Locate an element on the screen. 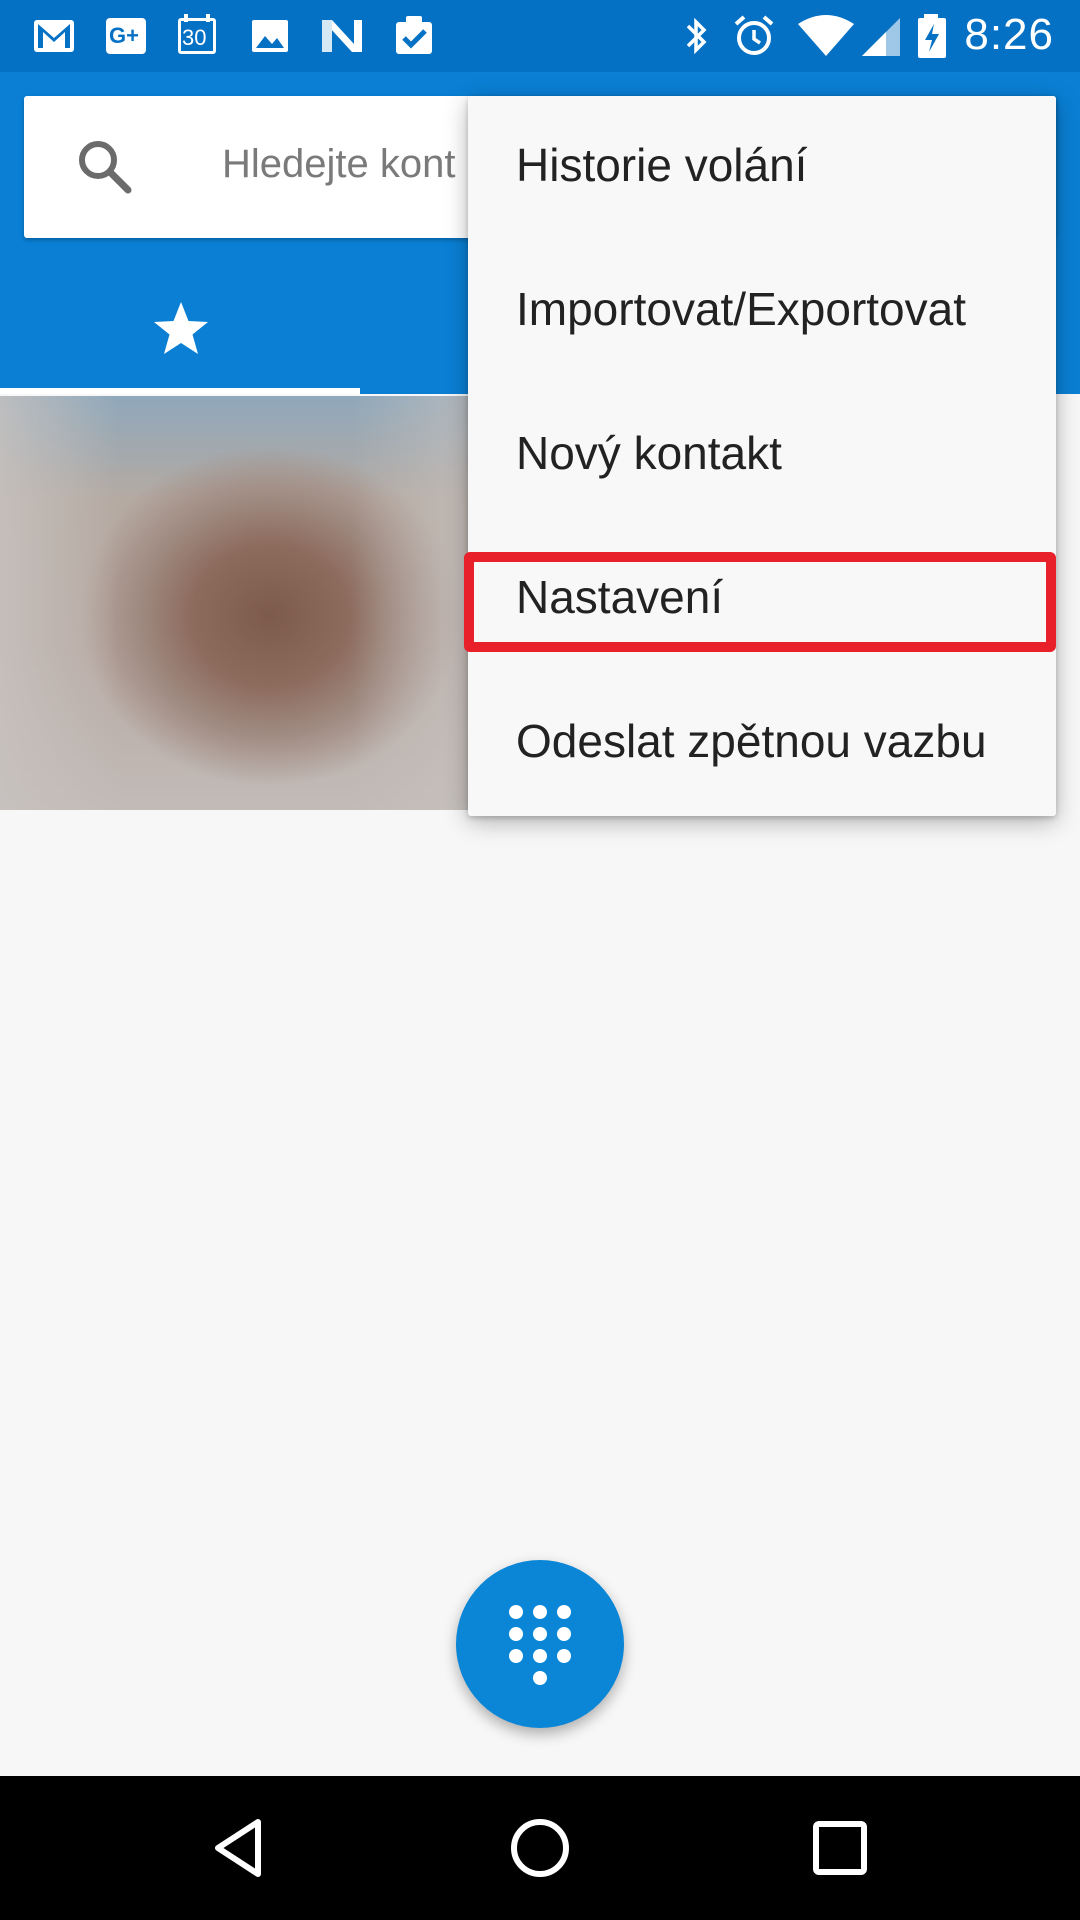 This screenshot has width=1080, height=1920. menu-item-send-feedback: Odeslat zpětnou vazbu is located at coordinates (762, 744).